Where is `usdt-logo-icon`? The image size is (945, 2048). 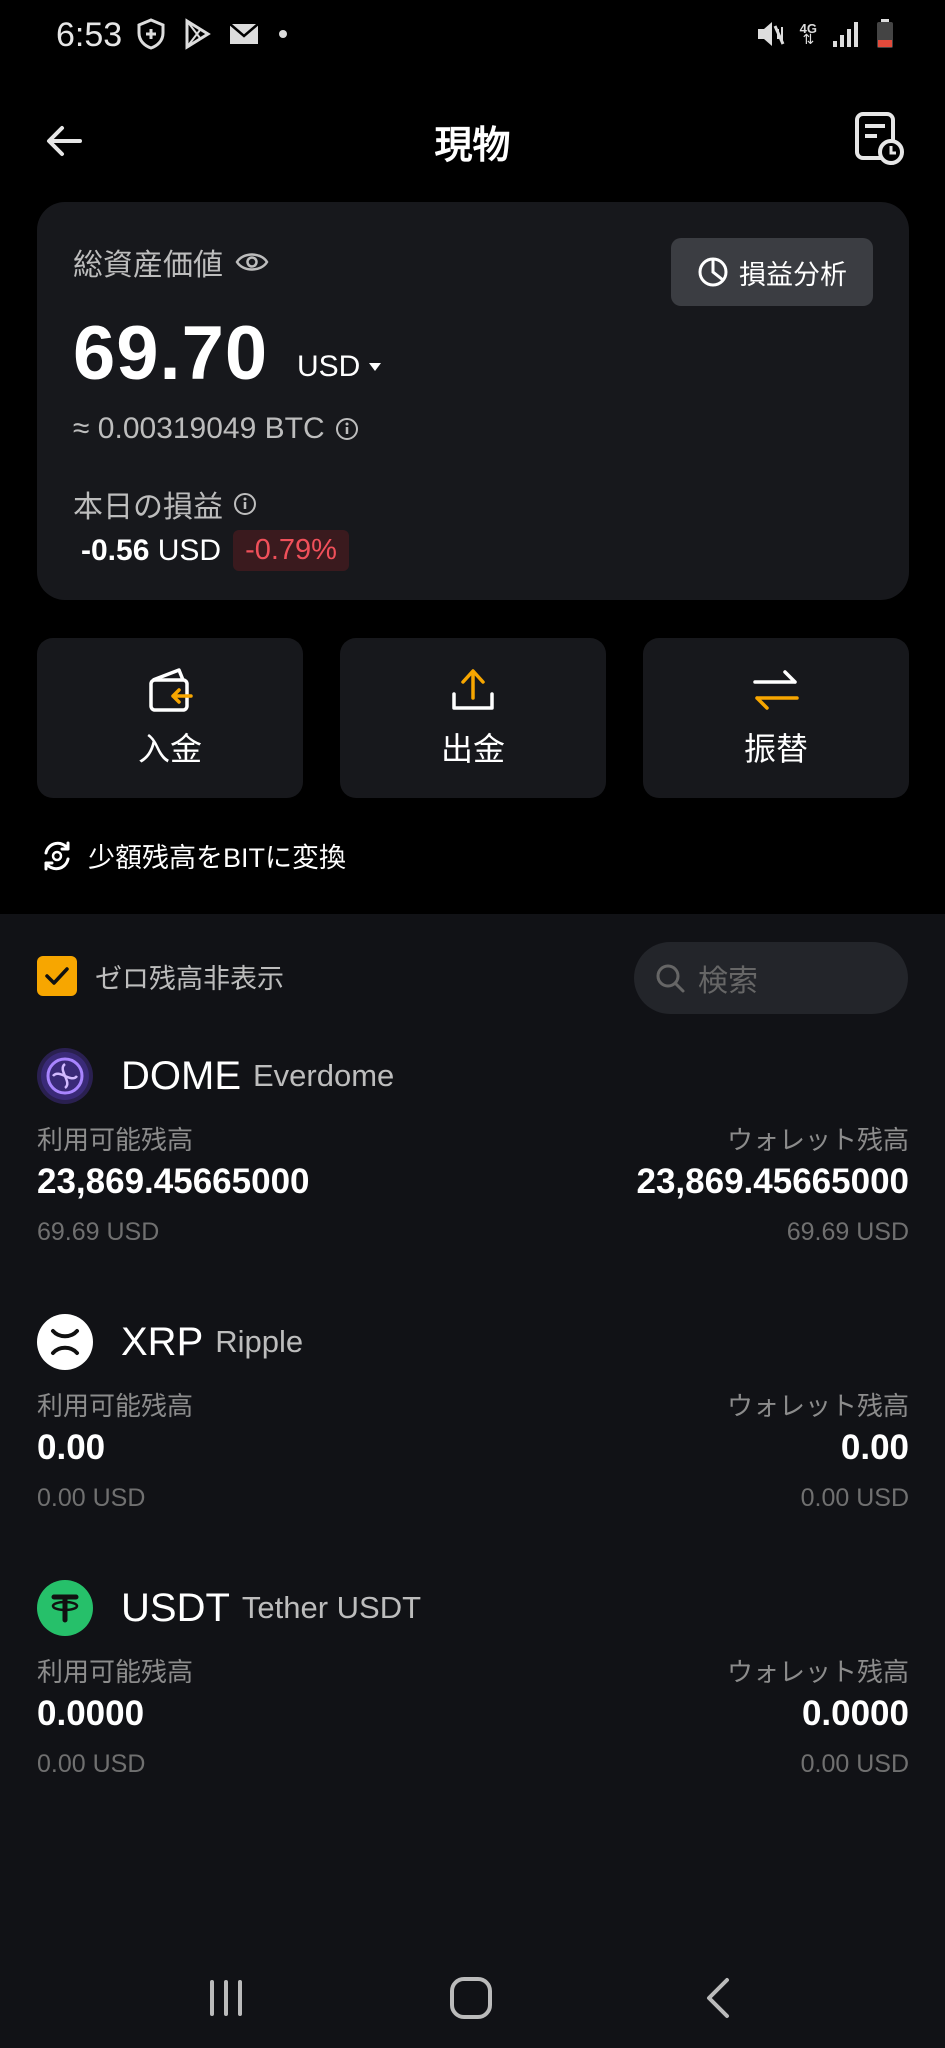
usdt-logo-icon is located at coordinates (65, 1608).